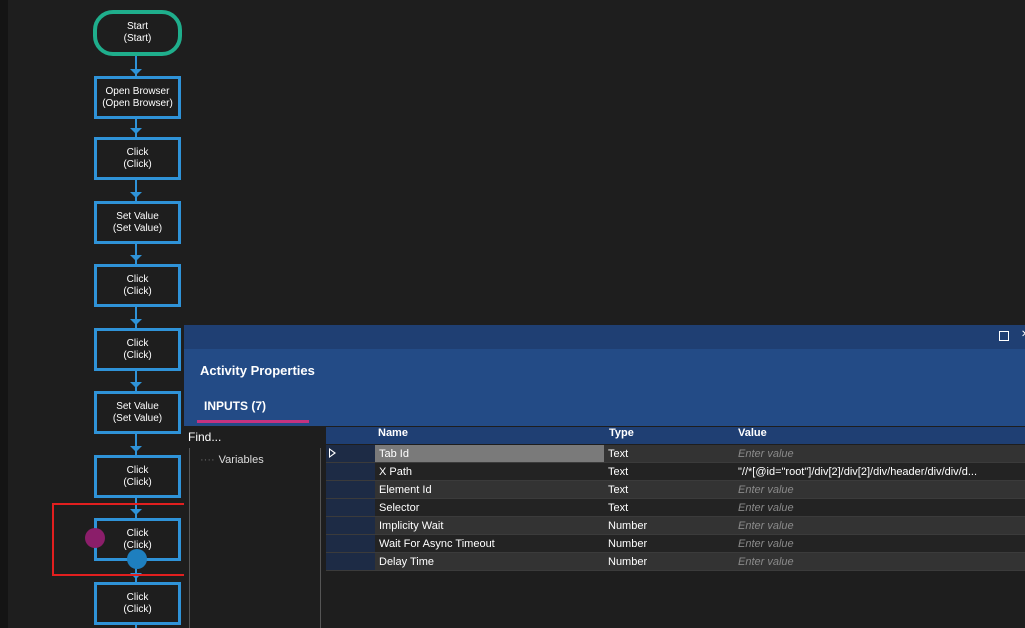 This screenshot has height=628, width=1025. I want to click on tree-item-variables: ···· Variables, so click(232, 460).